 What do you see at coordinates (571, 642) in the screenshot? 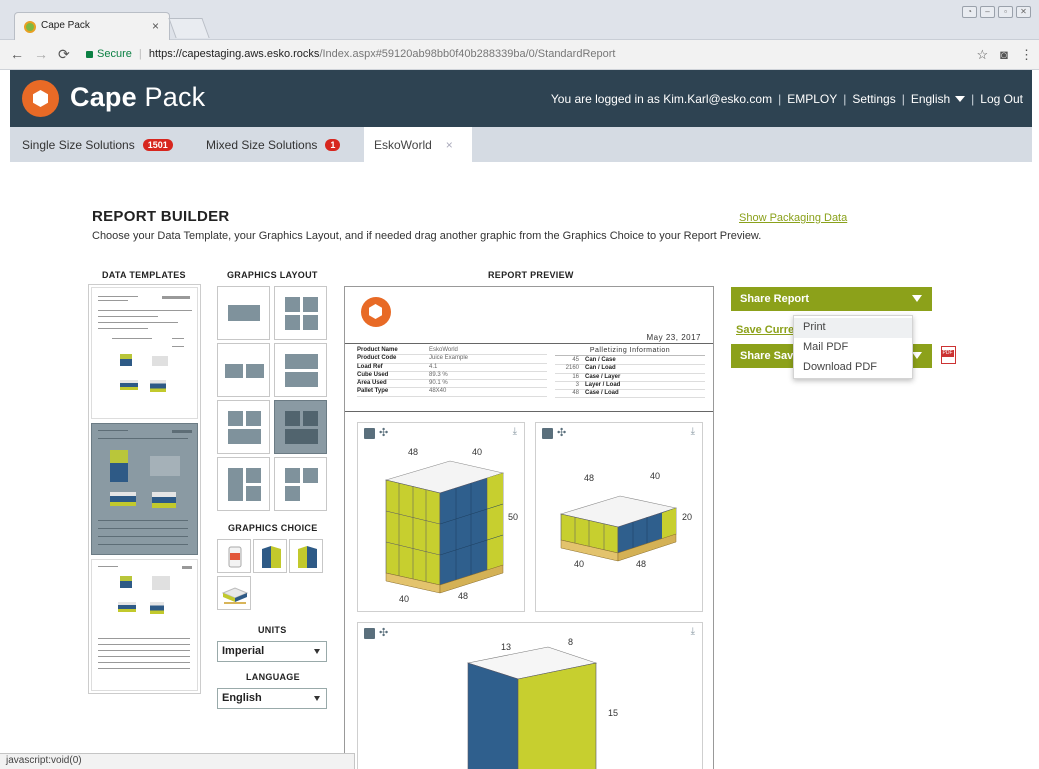
I see `dimension-label: 8` at bounding box center [571, 642].